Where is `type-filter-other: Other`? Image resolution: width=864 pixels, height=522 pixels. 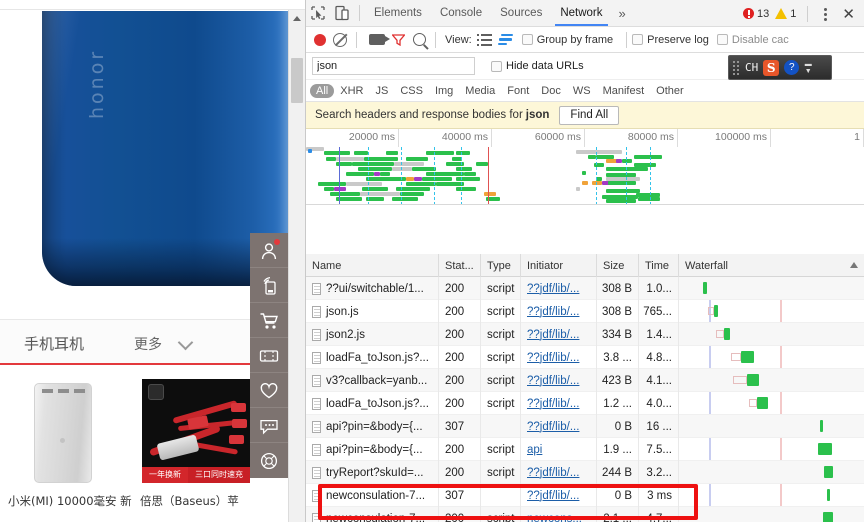
type-filter-other: Other is located at coordinates (670, 91).